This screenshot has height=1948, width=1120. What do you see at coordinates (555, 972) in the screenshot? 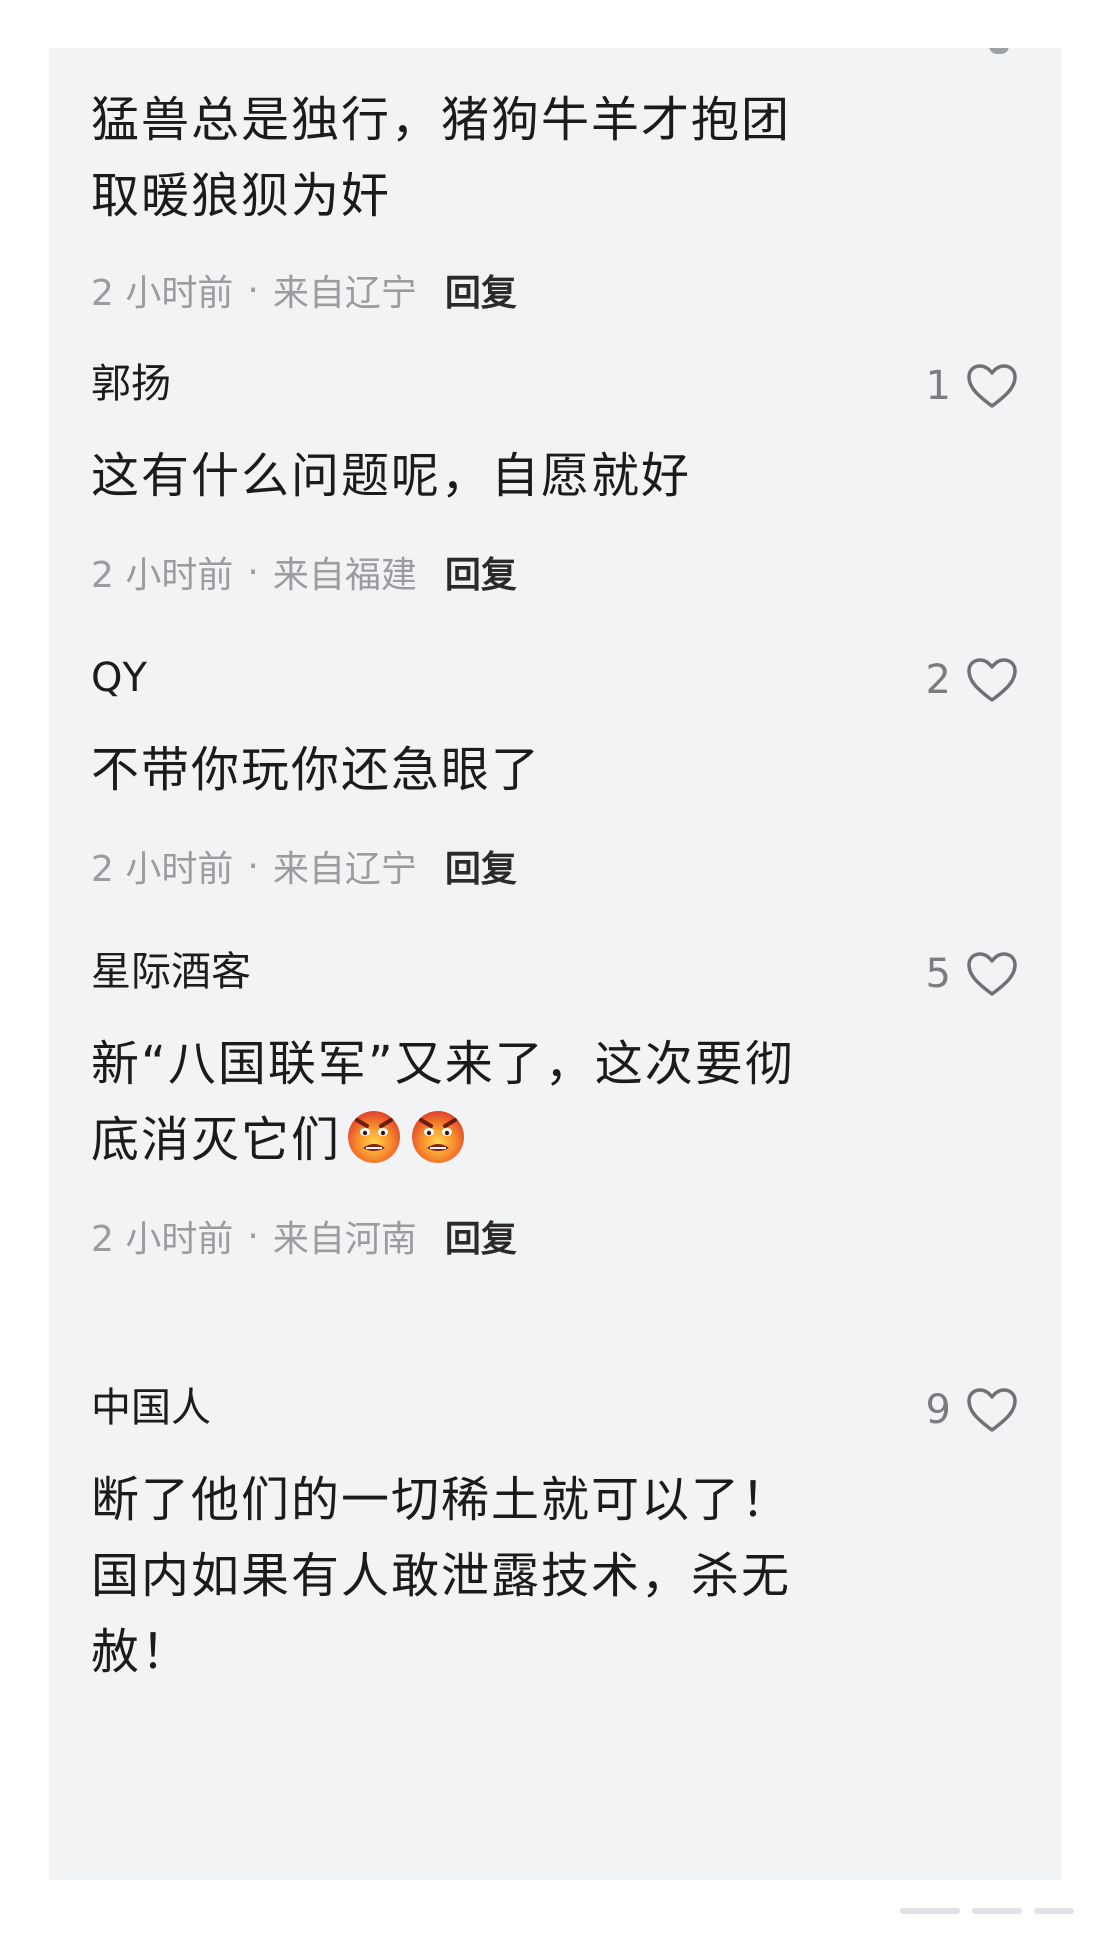
I see `comment-username: 星际酒客` at bounding box center [555, 972].